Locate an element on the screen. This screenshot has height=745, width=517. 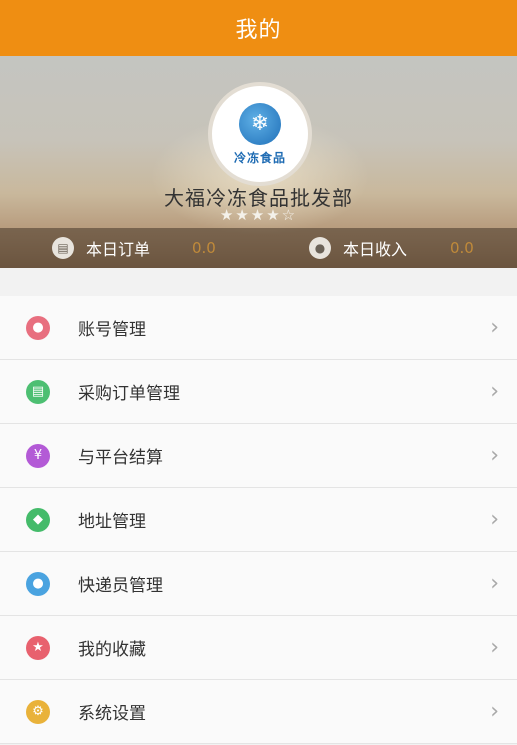
gear-icon: ⚙ is located at coordinates (38, 711).